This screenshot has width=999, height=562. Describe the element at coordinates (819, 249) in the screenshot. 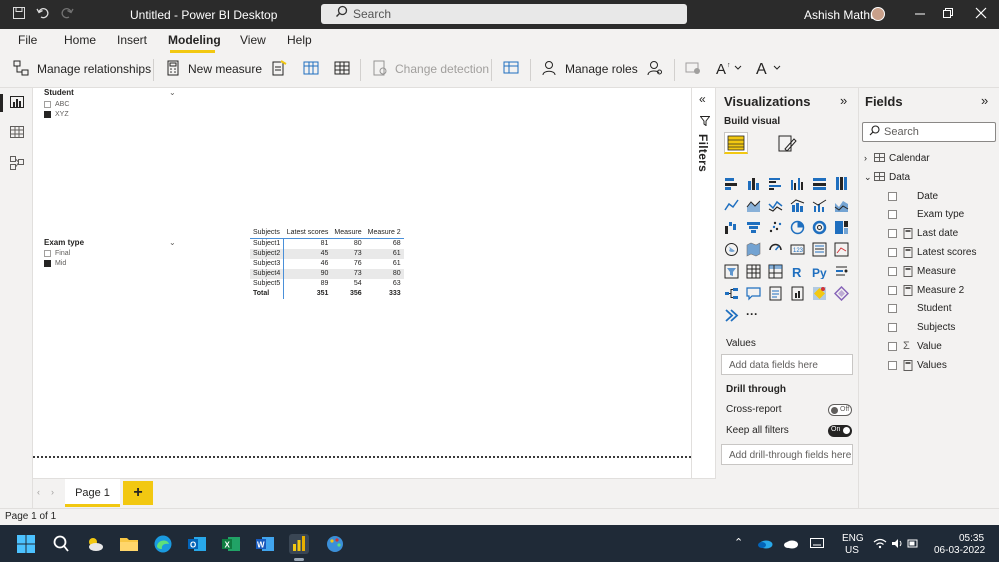

I see `multi-row-card-icon` at that location.